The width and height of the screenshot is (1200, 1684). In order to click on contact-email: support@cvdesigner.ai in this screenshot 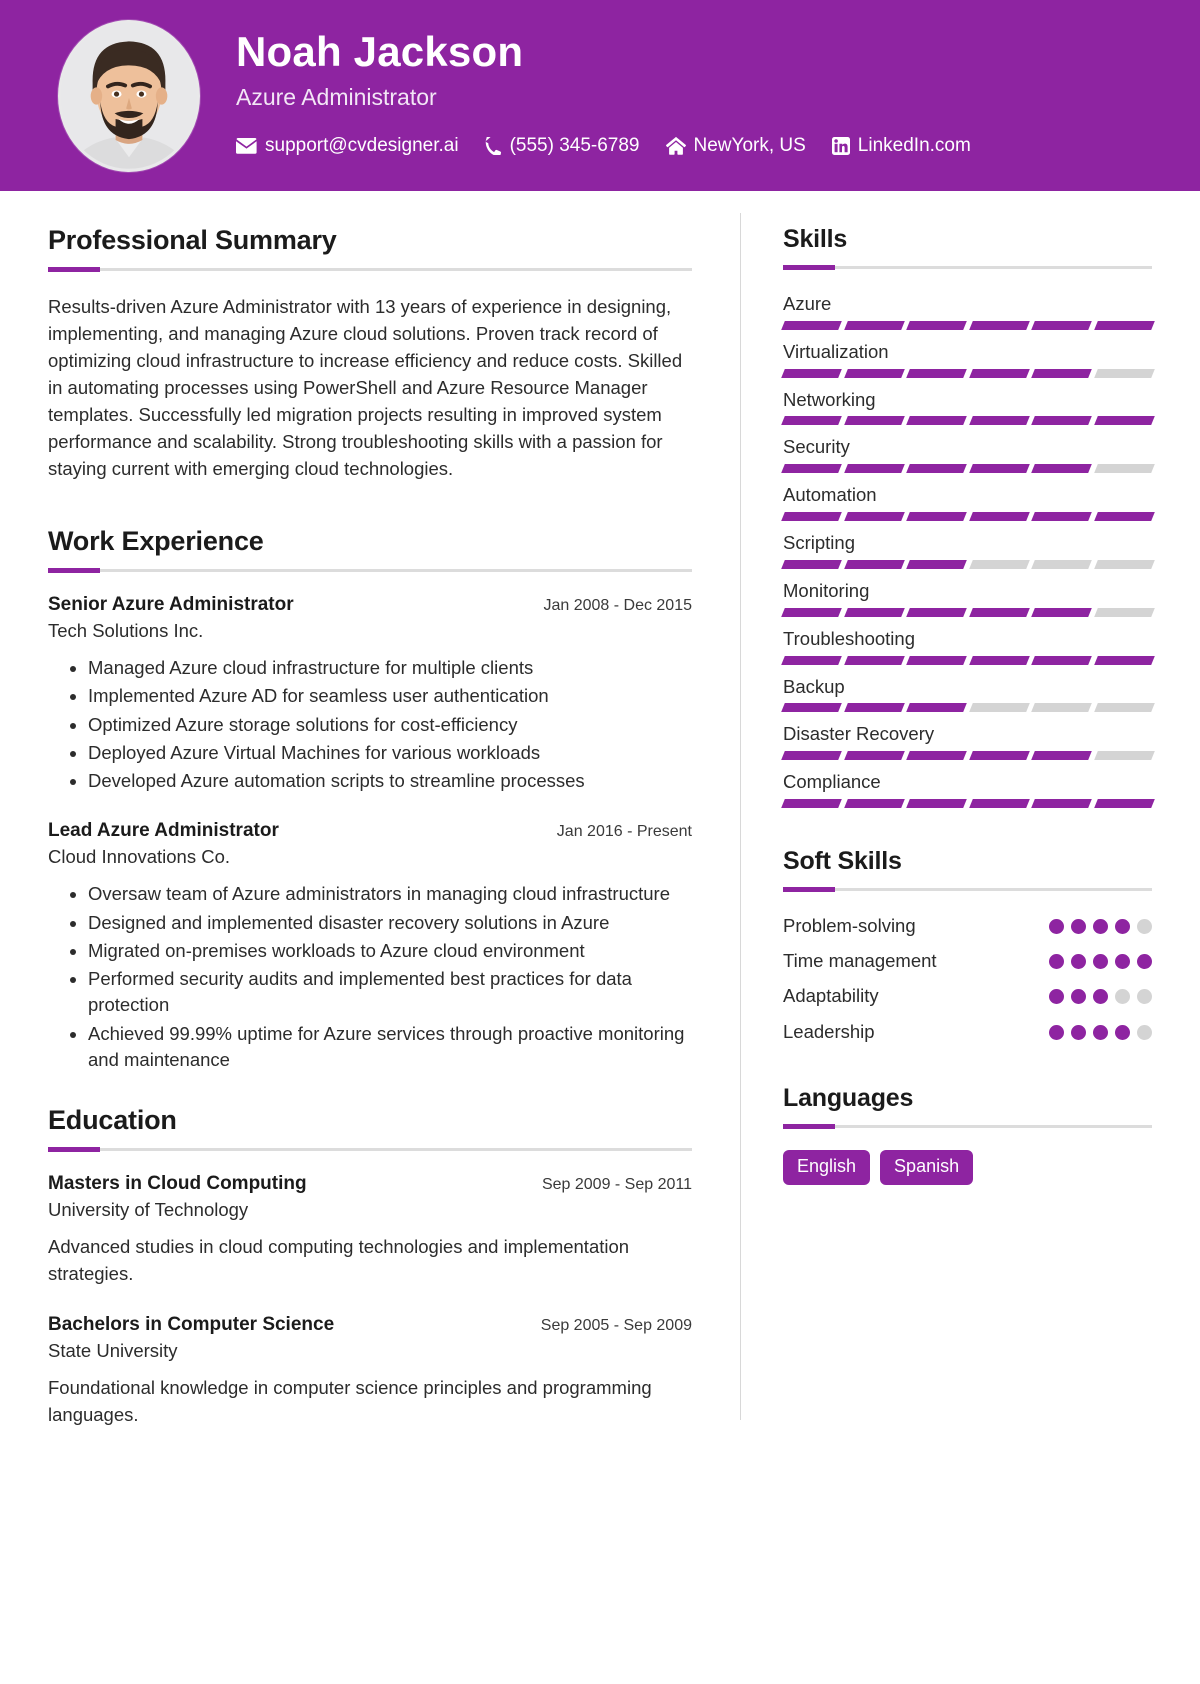, I will do `click(347, 146)`.